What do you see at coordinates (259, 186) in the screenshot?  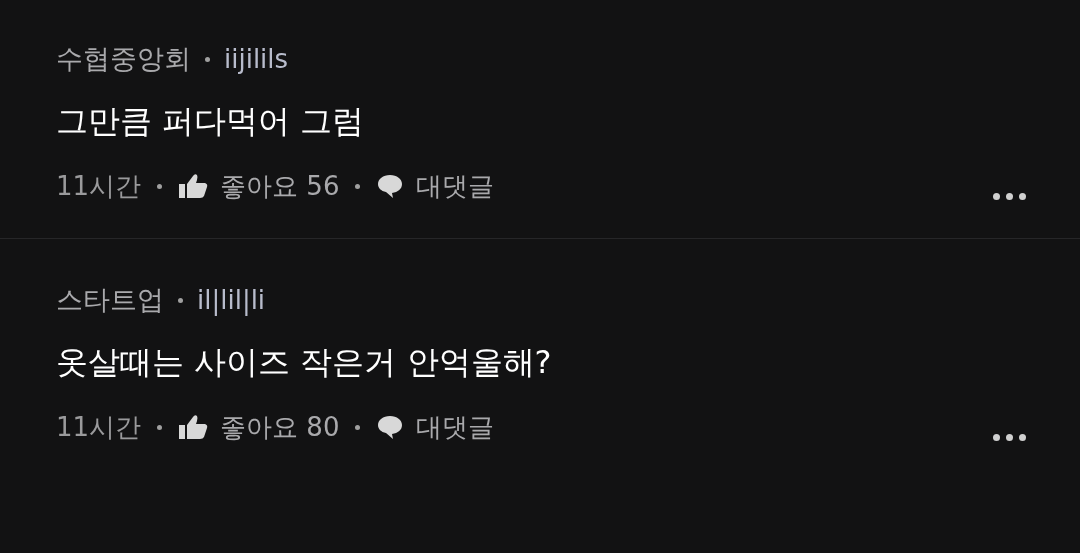 I see `like-button: 좋아요 56` at bounding box center [259, 186].